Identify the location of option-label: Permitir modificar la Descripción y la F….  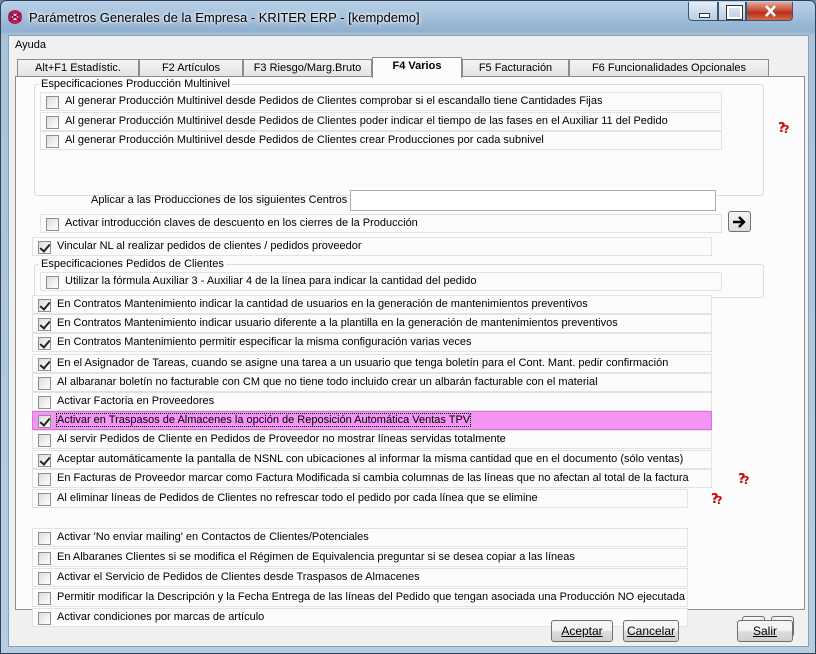
(371, 597).